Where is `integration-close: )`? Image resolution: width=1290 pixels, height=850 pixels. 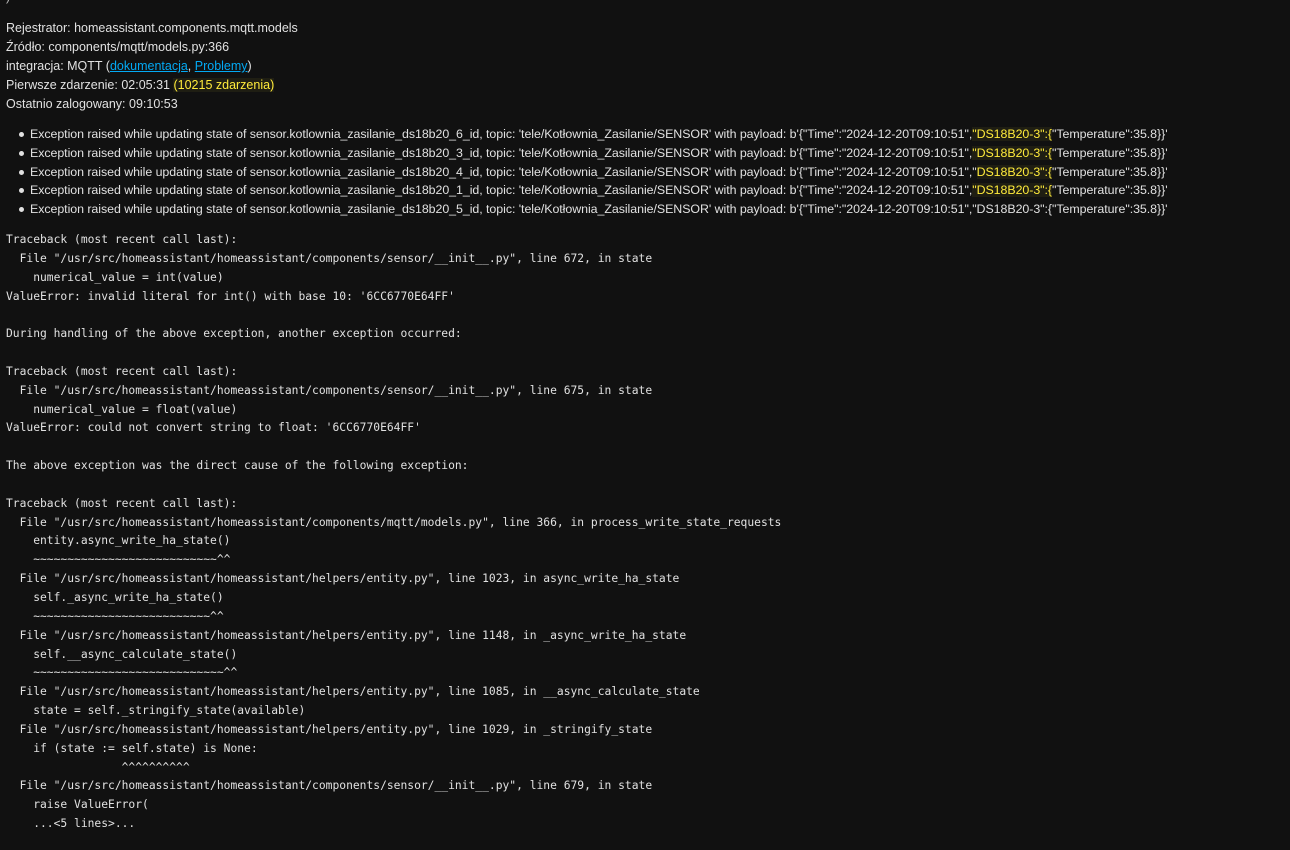
integration-close: ) is located at coordinates (249, 66).